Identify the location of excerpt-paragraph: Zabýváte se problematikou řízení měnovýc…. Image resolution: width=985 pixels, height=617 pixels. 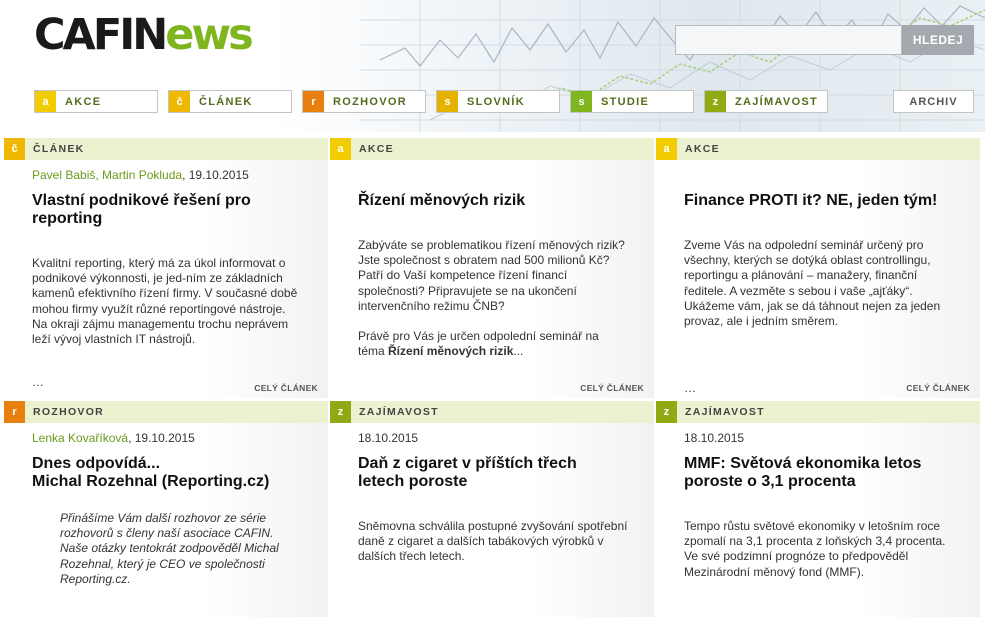
(491, 275).